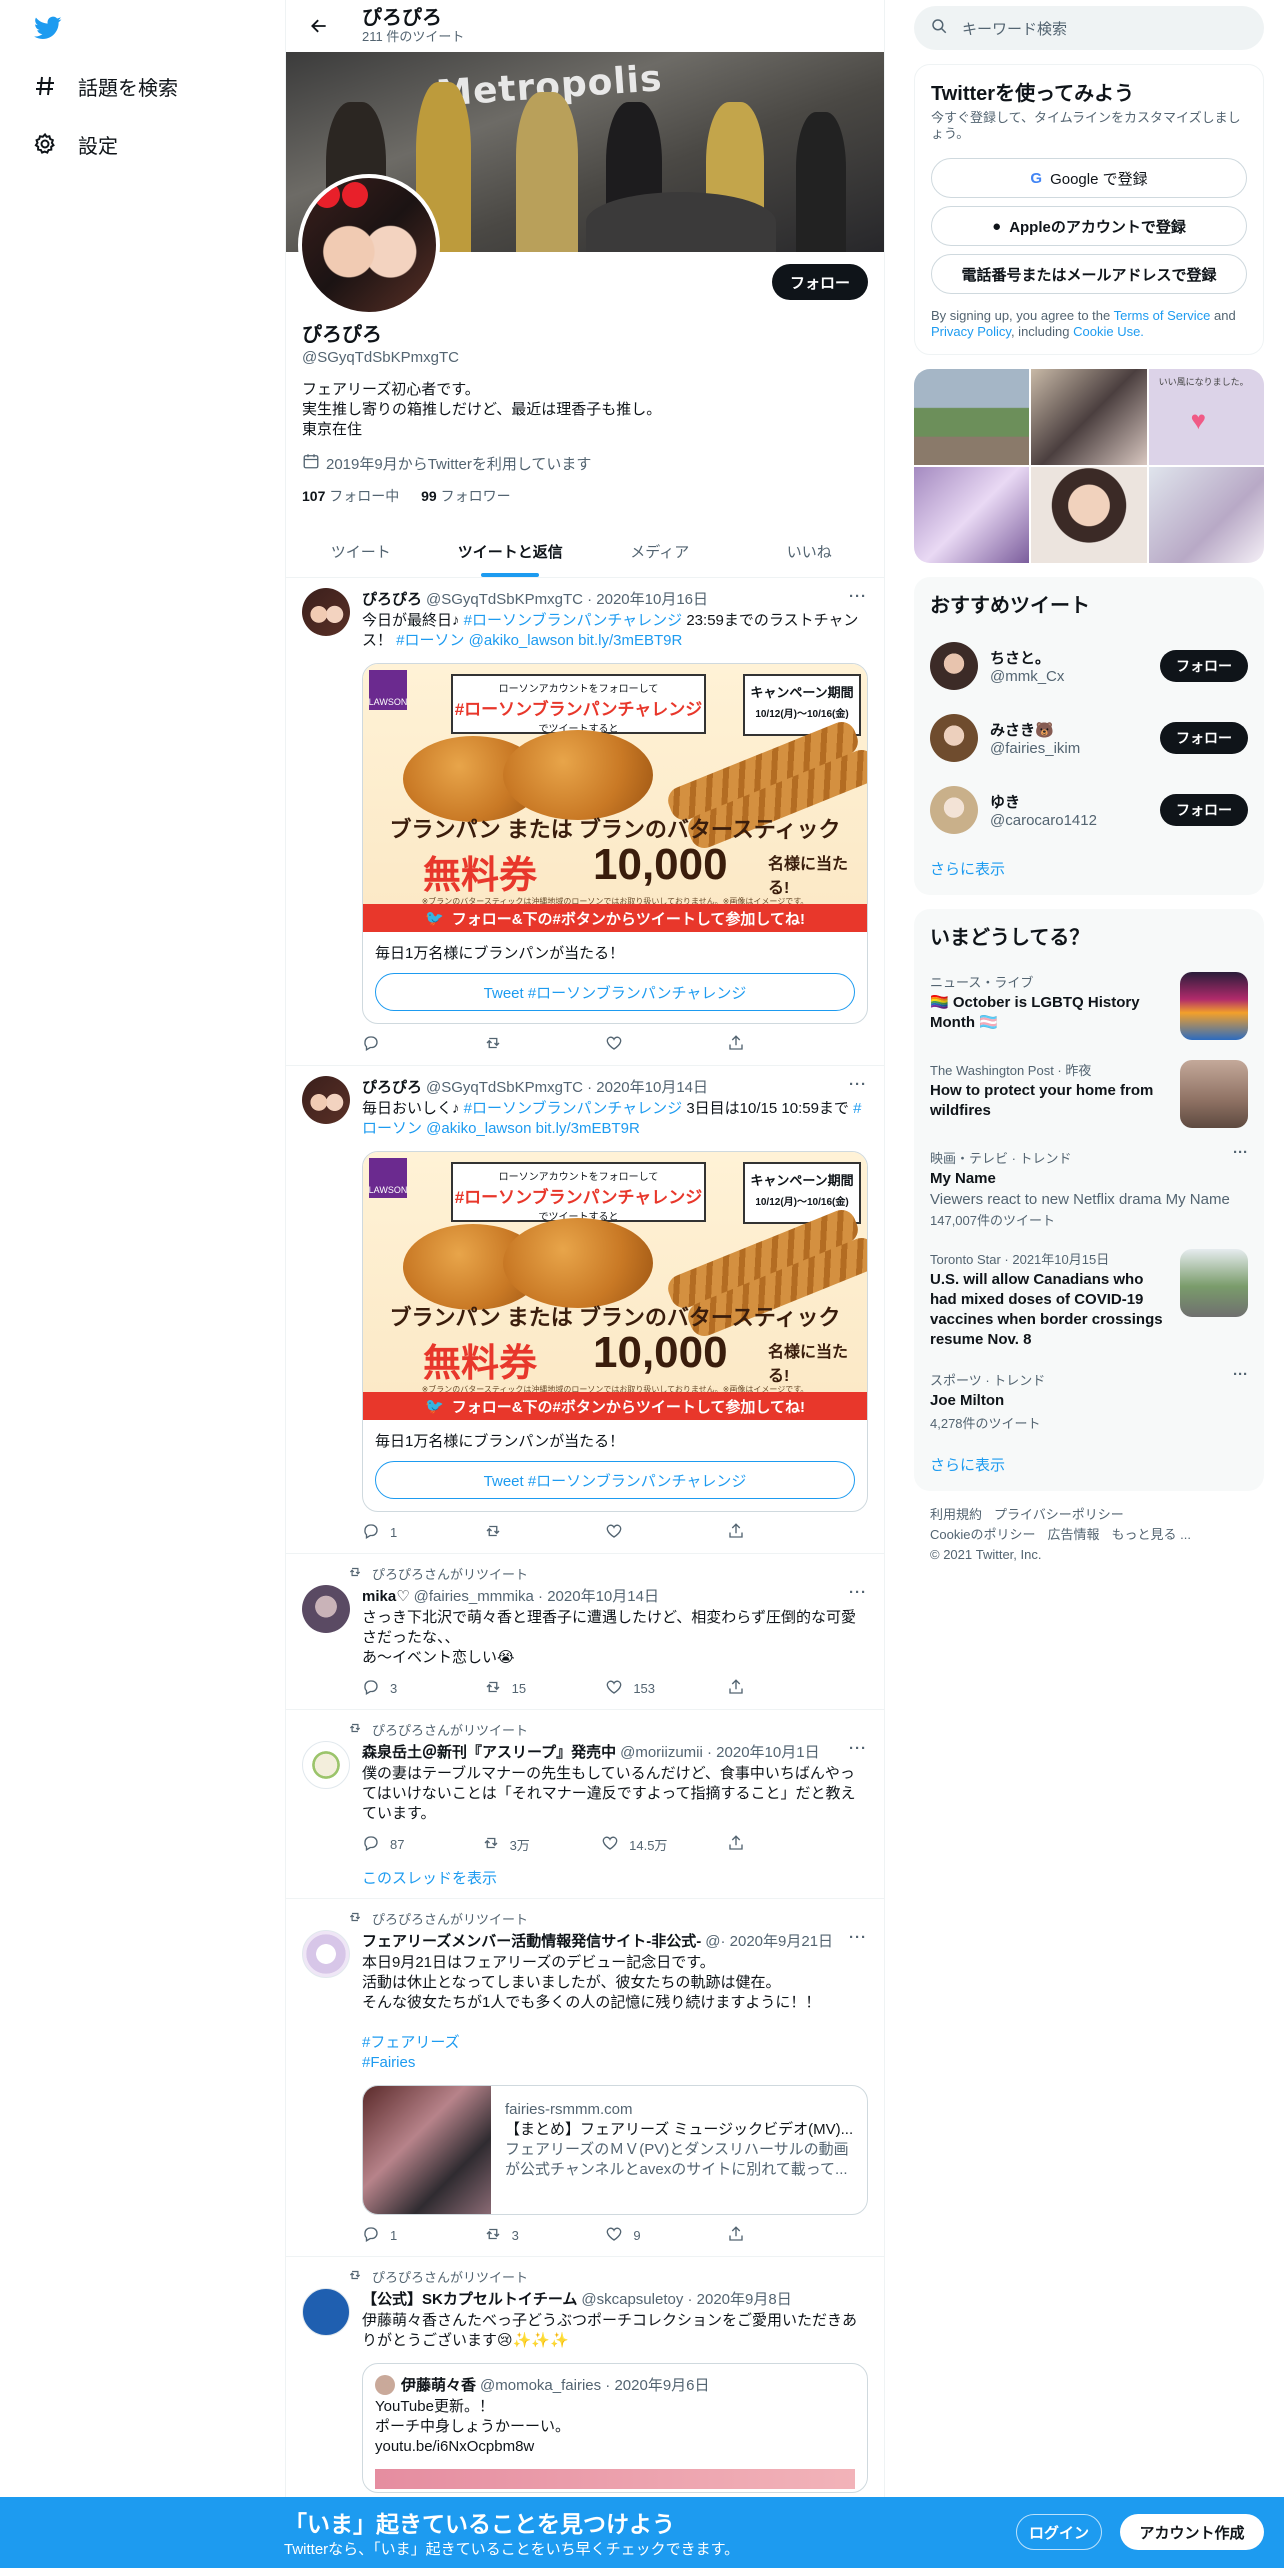 The image size is (1284, 2568). Describe the element at coordinates (319, 26) in the screenshot. I see `back-arrow-icon` at that location.